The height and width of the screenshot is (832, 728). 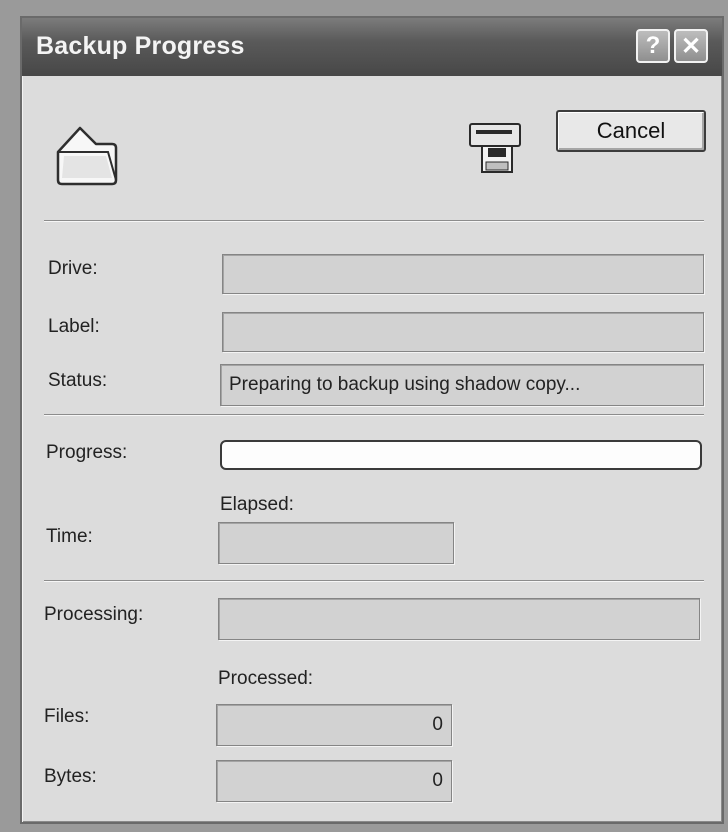 What do you see at coordinates (463, 332) in the screenshot?
I see `label-field` at bounding box center [463, 332].